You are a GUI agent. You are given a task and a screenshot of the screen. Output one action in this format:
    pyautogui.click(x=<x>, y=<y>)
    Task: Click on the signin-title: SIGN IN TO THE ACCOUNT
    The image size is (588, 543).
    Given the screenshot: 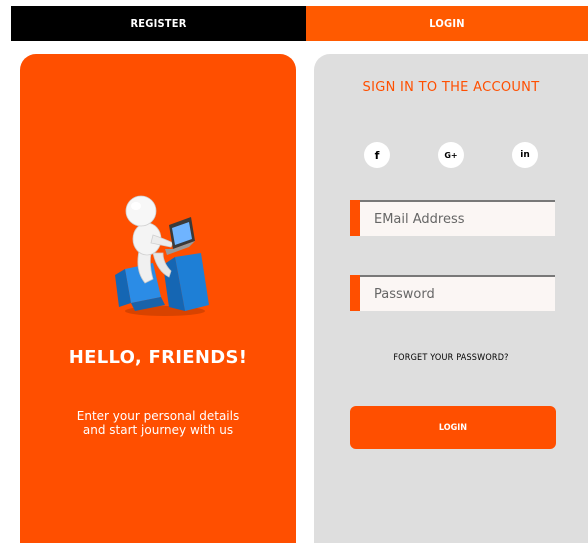 What is the action you would take?
    pyautogui.click(x=451, y=87)
    